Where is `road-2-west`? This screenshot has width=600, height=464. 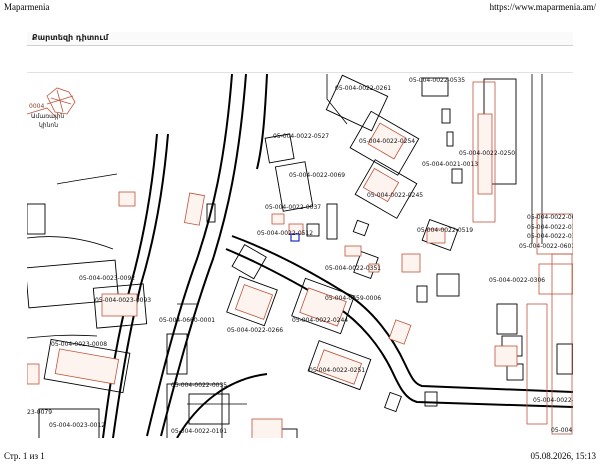
road-2-west is located at coordinates (130, 285).